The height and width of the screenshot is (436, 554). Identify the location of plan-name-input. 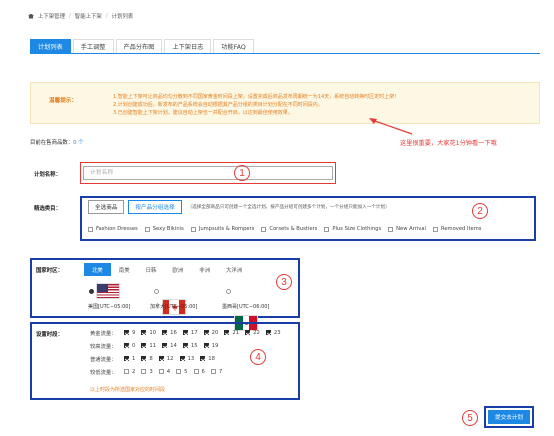
(208, 173).